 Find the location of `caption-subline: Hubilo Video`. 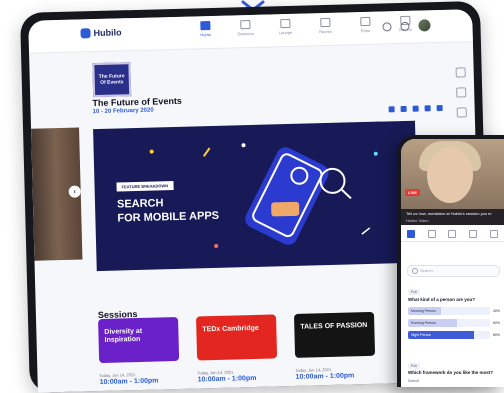

caption-subline: Hubilo Video is located at coordinates (417, 220).